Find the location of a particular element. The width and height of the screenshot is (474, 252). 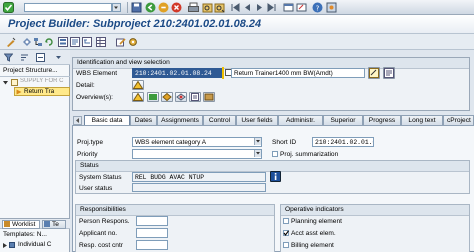

milestone-icon is located at coordinates (167, 97).